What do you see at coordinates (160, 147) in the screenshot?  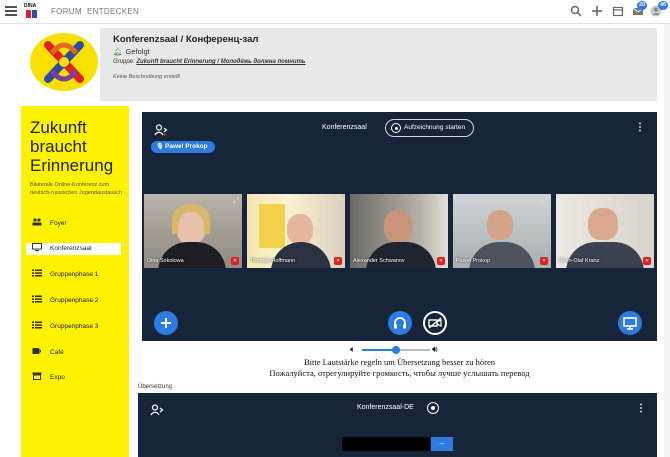 I see `microphone-icon: 🎙︎` at bounding box center [160, 147].